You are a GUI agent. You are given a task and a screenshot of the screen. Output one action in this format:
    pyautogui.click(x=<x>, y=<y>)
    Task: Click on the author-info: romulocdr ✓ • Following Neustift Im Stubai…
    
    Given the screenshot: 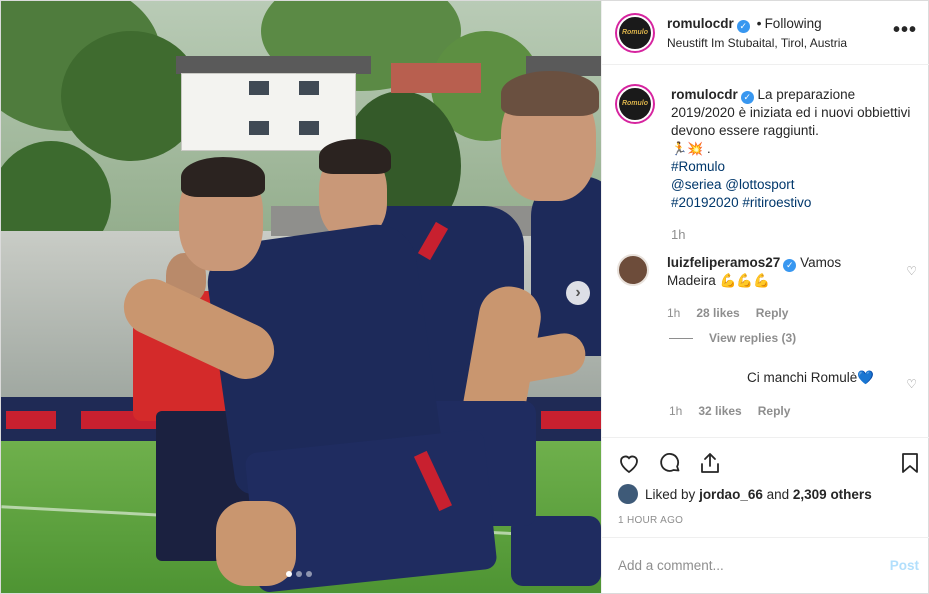 What is the action you would take?
    pyautogui.click(x=757, y=32)
    